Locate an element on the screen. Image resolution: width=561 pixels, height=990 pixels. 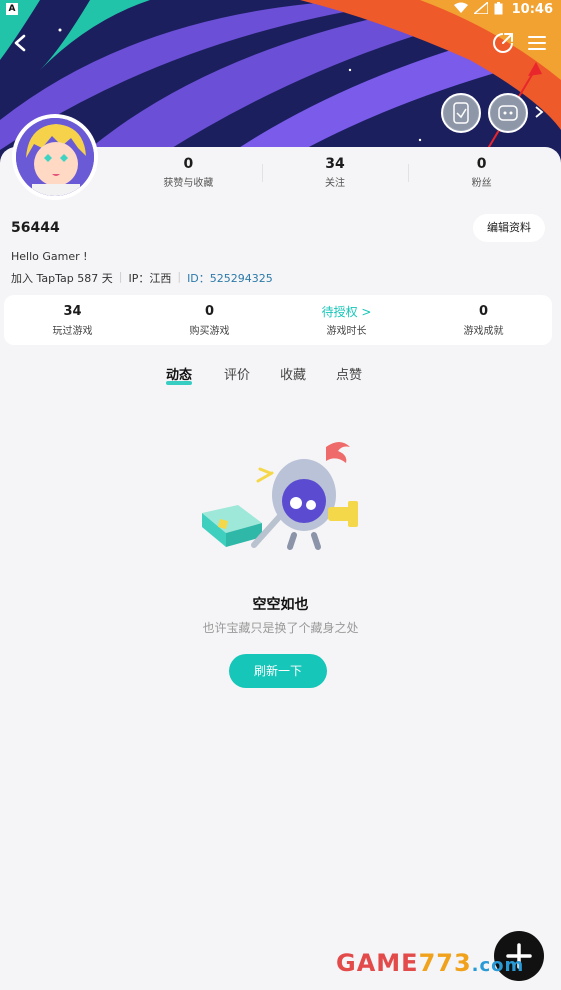
stat-games-played: 34 玩过游戏 is located at coordinates (72, 320).